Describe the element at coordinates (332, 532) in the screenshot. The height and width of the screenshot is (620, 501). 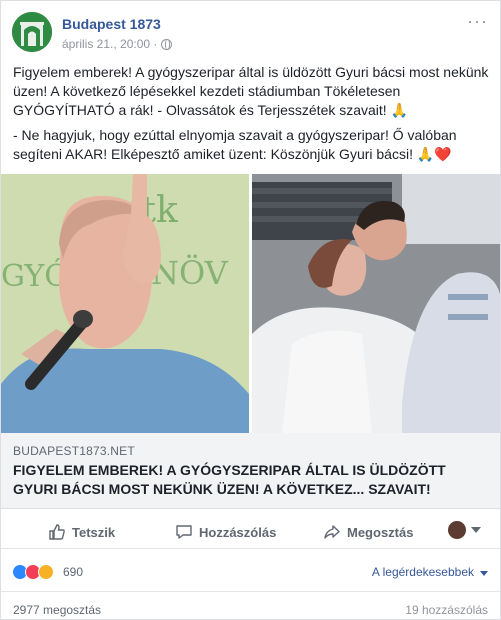
I see `share-arrow-icon` at that location.